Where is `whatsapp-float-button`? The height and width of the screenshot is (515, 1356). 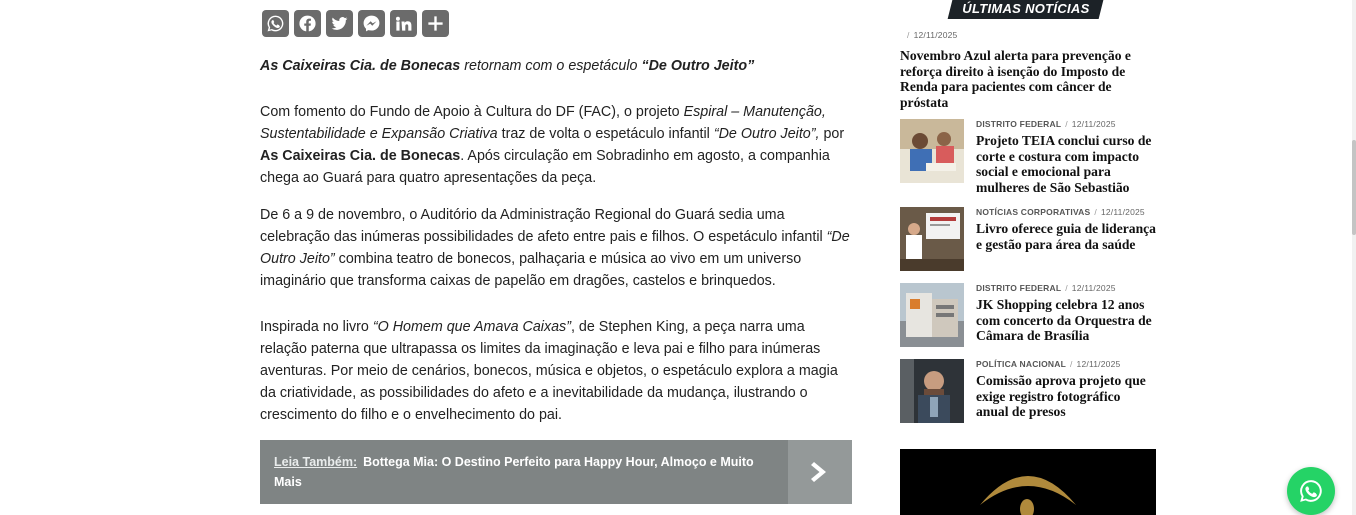
whatsapp-float-button is located at coordinates (1311, 491).